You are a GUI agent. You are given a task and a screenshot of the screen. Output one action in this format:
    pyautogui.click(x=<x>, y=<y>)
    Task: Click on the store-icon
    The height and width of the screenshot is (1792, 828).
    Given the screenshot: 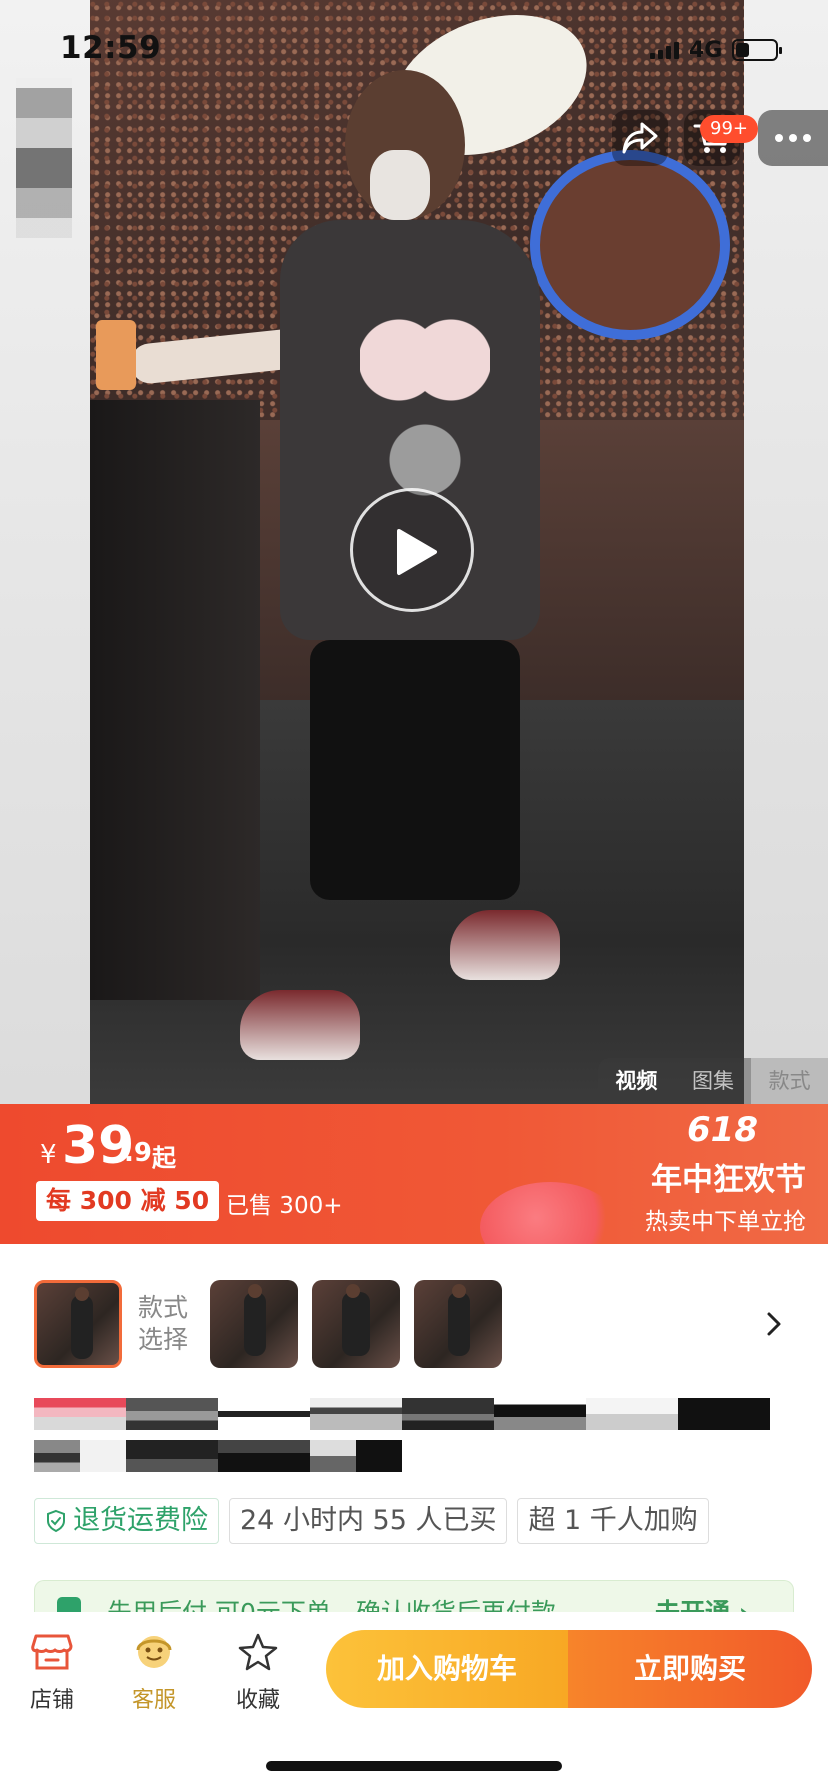 What is the action you would take?
    pyautogui.click(x=52, y=1652)
    